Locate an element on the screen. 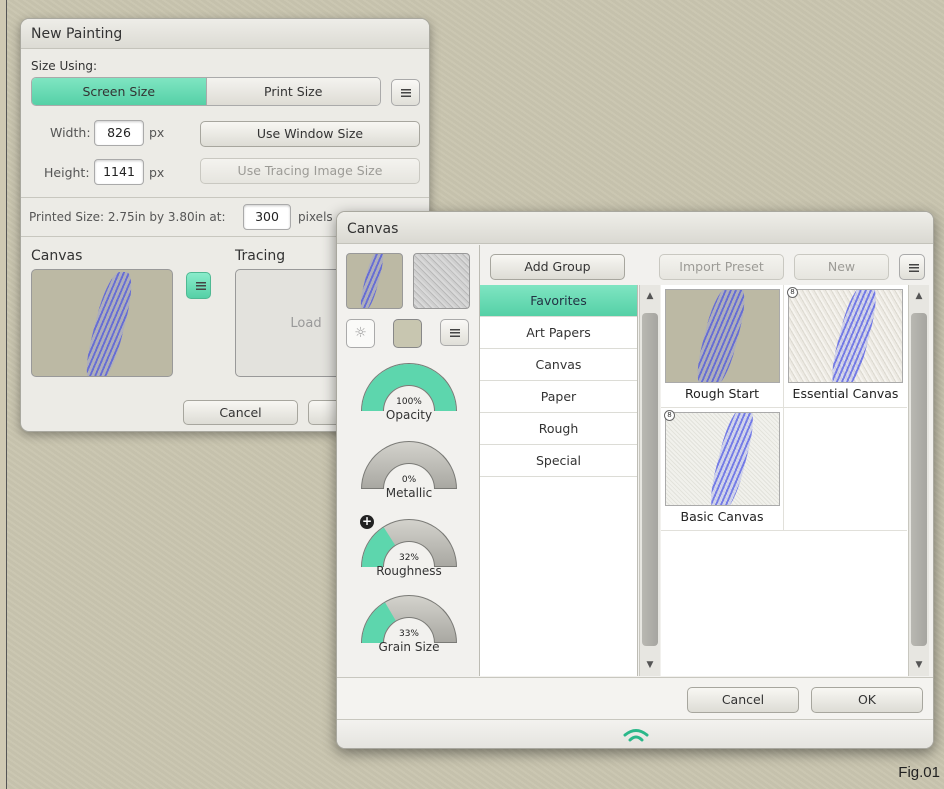 Image resolution: width=944 pixels, height=789 pixels. figure-label: Fig.01 is located at coordinates (919, 772).